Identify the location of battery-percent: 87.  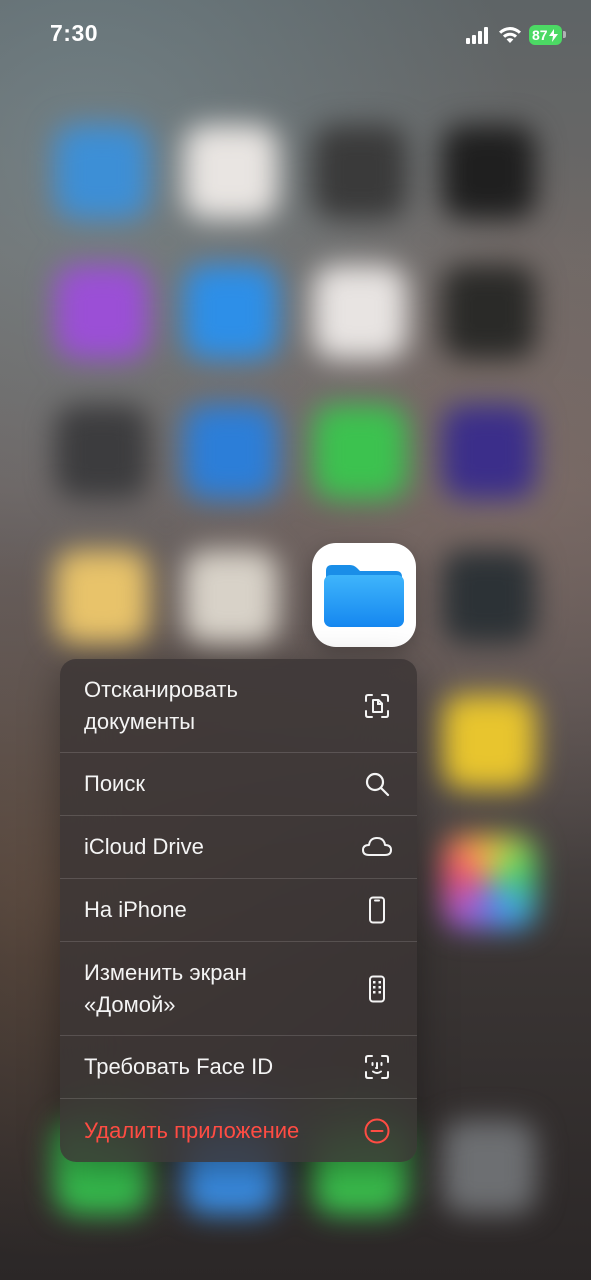
(540, 35).